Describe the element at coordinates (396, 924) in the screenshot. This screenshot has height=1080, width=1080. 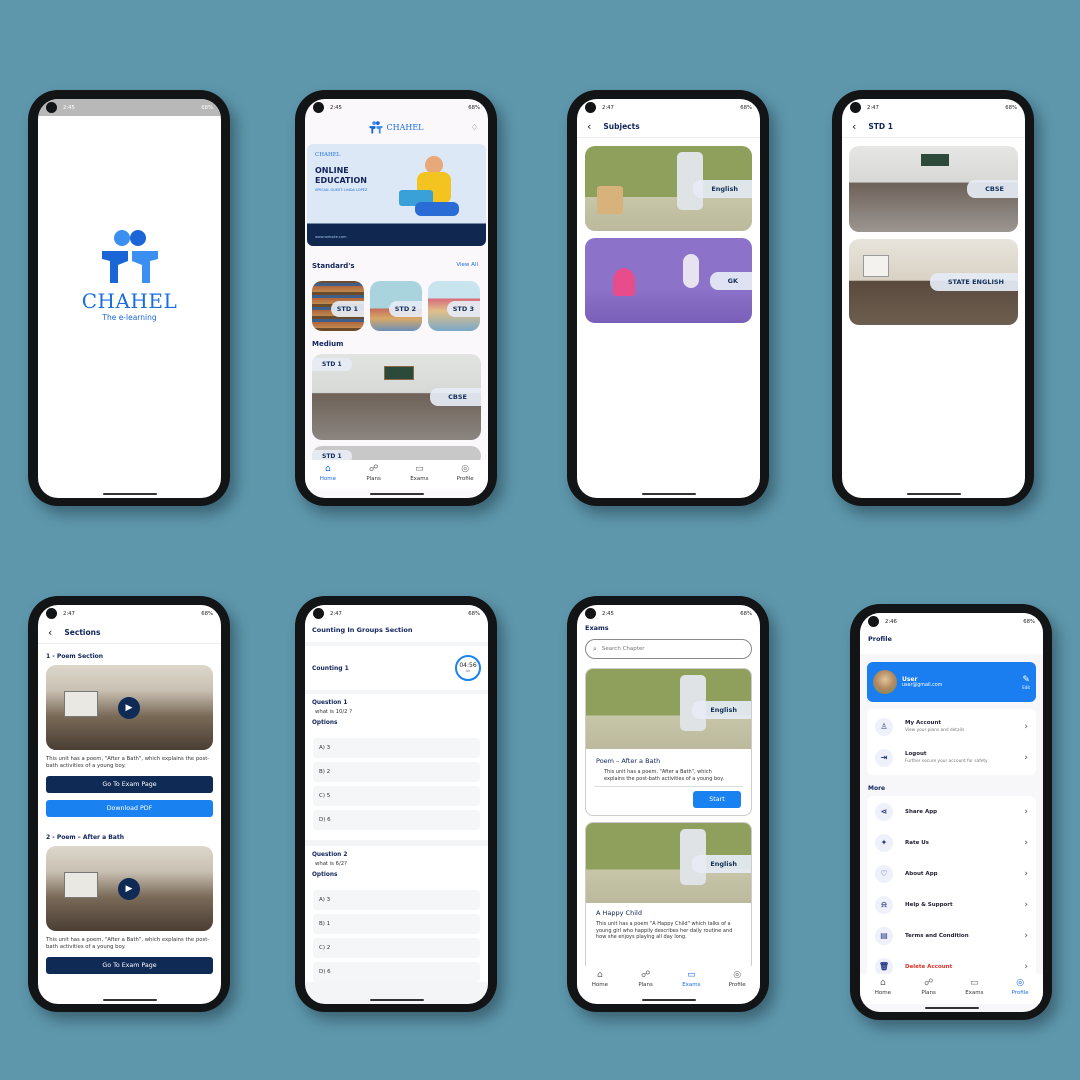
I see `option-b: B) 1` at that location.